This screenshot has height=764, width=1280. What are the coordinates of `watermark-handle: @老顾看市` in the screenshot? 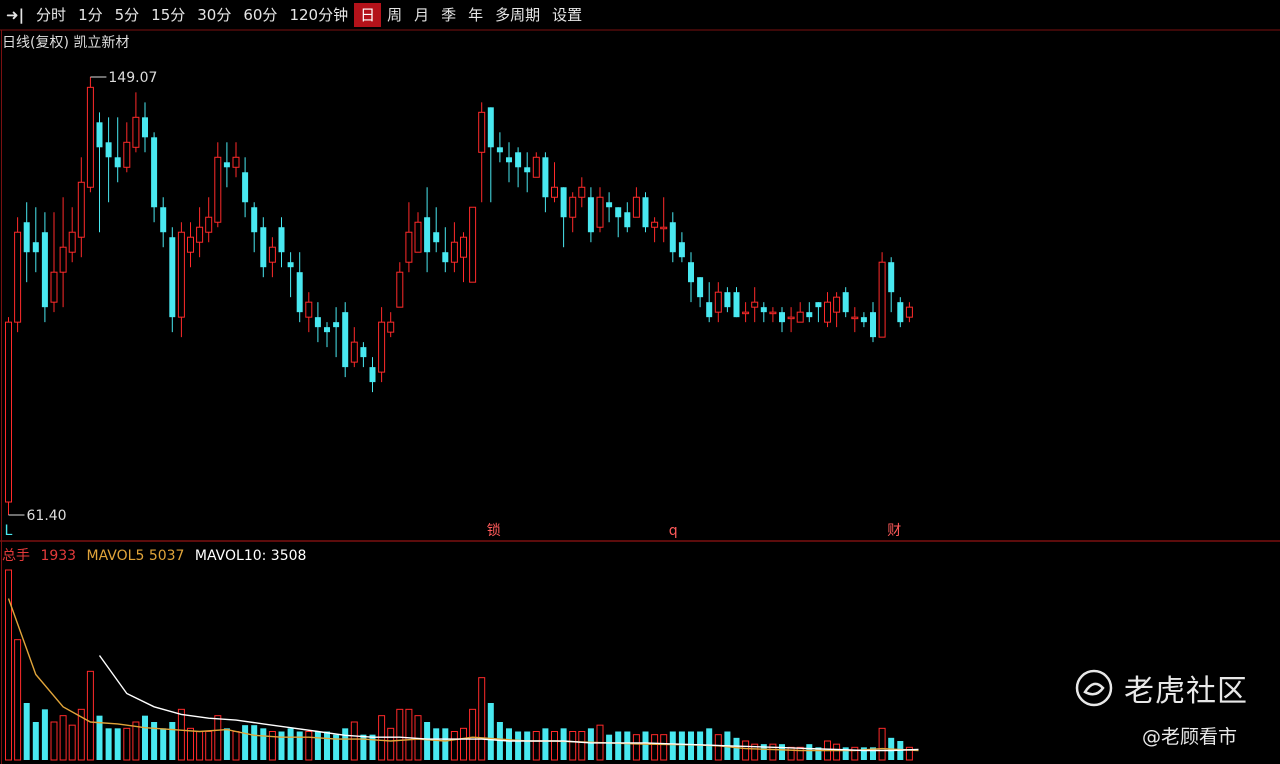 It's located at (1190, 737).